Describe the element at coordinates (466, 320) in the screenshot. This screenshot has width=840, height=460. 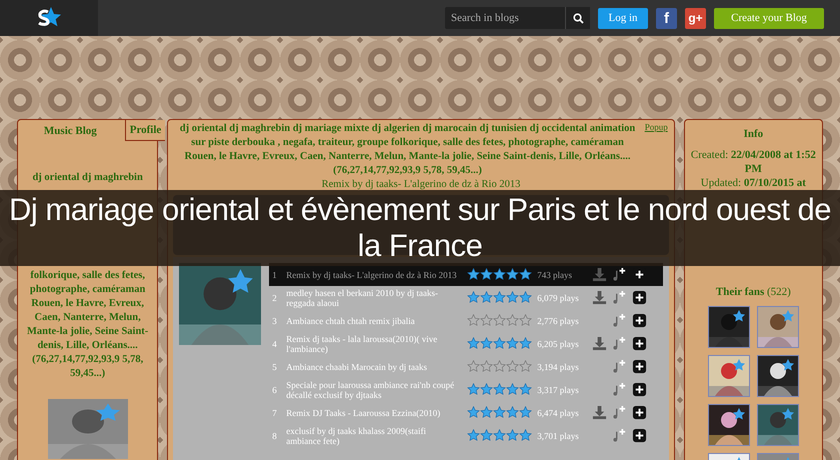
I see `track-row: 3 Ambiance chtah chtah remix jibalia 2,776 plays` at that location.